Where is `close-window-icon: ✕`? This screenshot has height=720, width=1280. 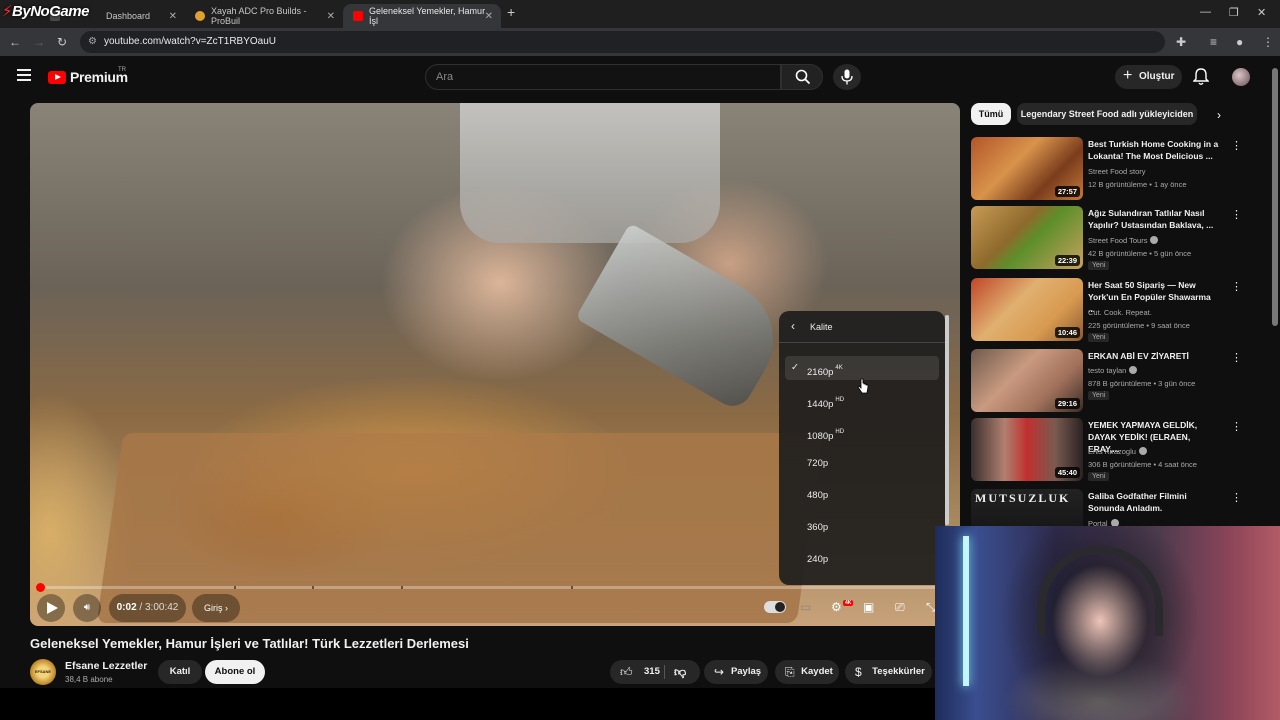
close-window-icon: ✕ is located at coordinates (1261, 12).